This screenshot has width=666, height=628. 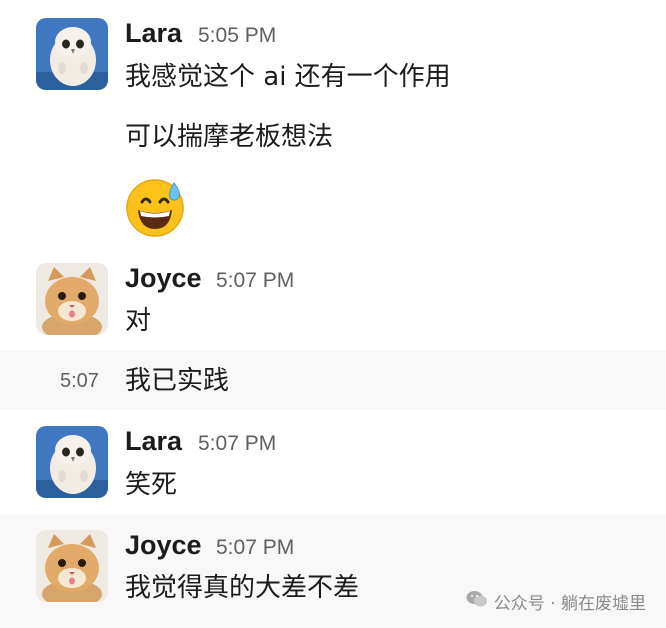 What do you see at coordinates (288, 77) in the screenshot?
I see `message-text: 我感觉这个 ai 还有一个作用` at bounding box center [288, 77].